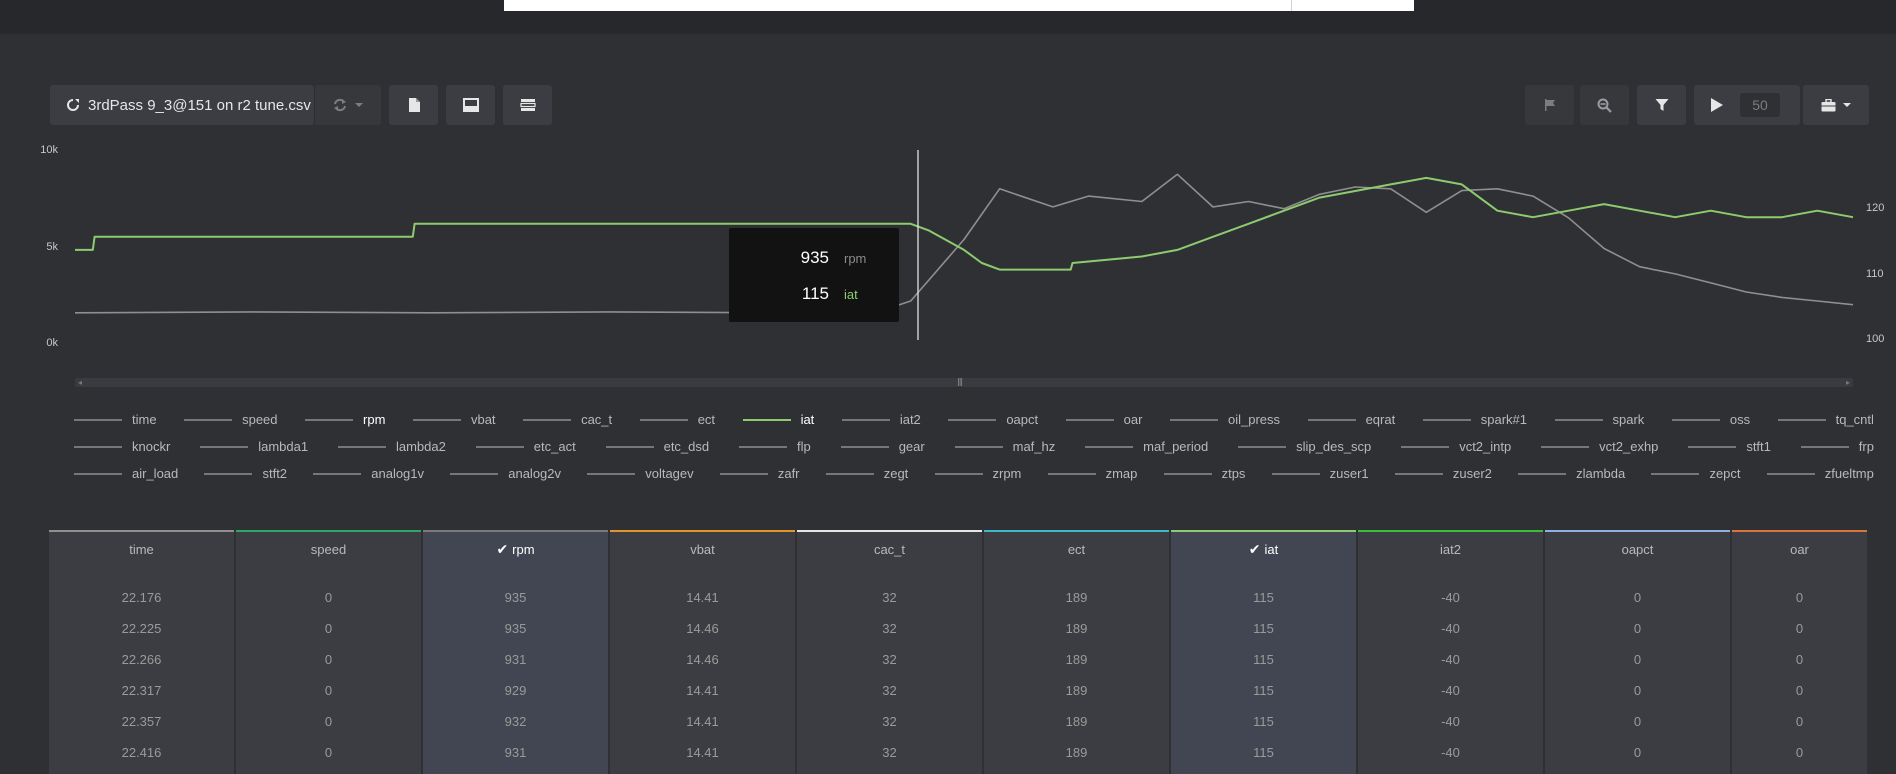  What do you see at coordinates (328, 531) in the screenshot?
I see `column-color-bar` at bounding box center [328, 531].